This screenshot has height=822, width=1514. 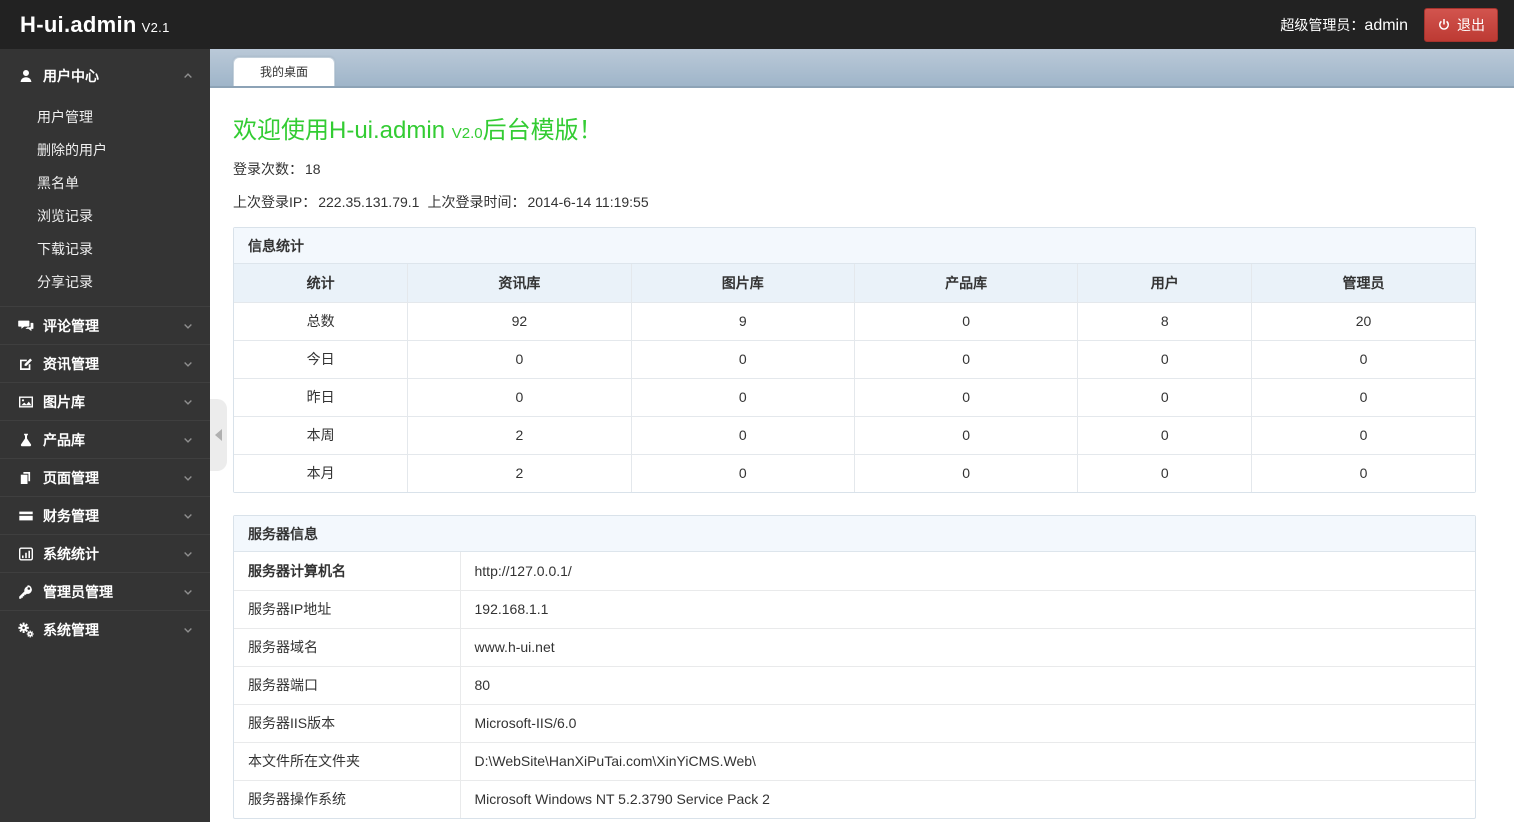 What do you see at coordinates (105, 282) in the screenshot?
I see `sidebar-subitem-share-history: 分享记录` at bounding box center [105, 282].